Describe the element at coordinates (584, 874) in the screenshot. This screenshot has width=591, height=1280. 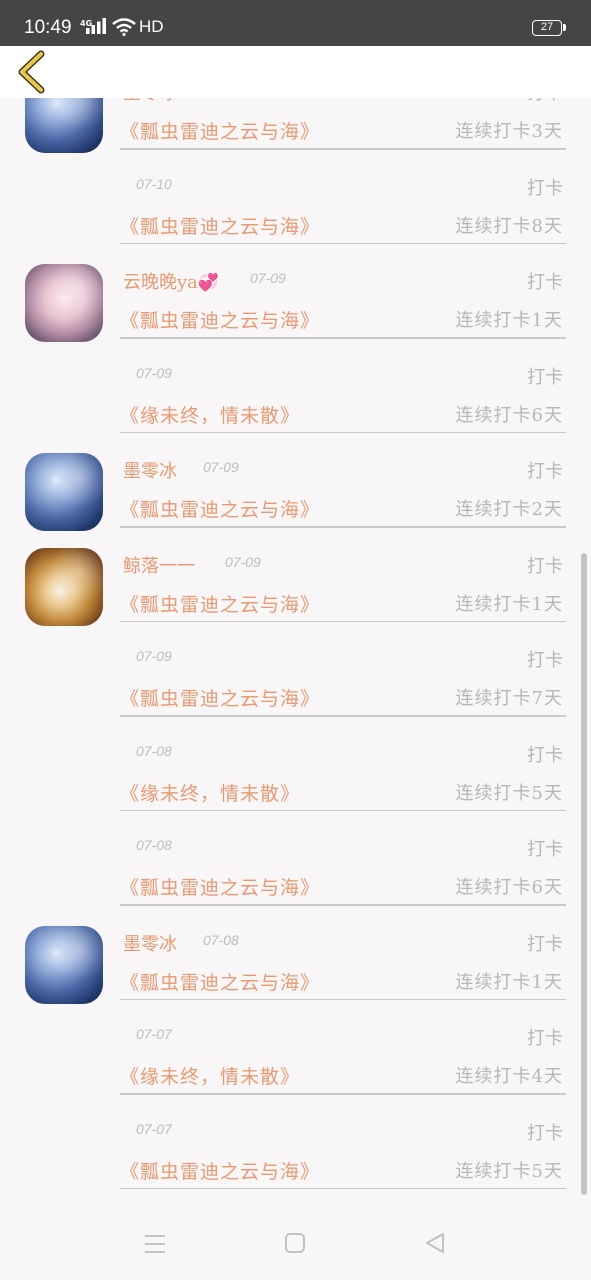
I see `scrollbar` at that location.